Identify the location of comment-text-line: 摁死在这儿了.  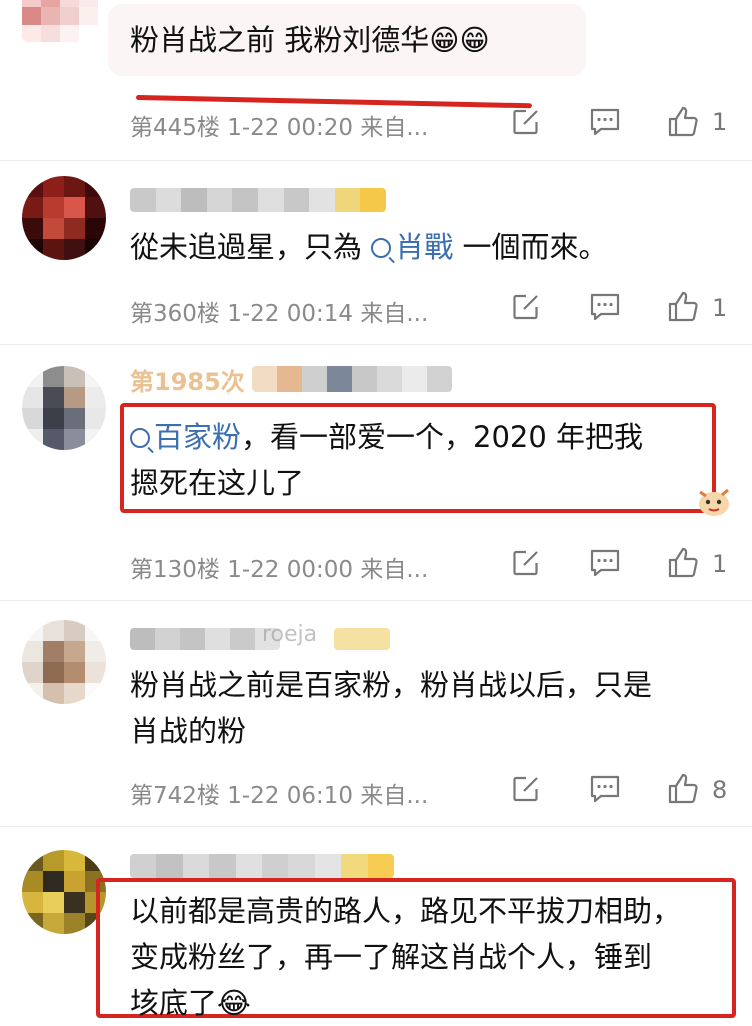
(217, 483).